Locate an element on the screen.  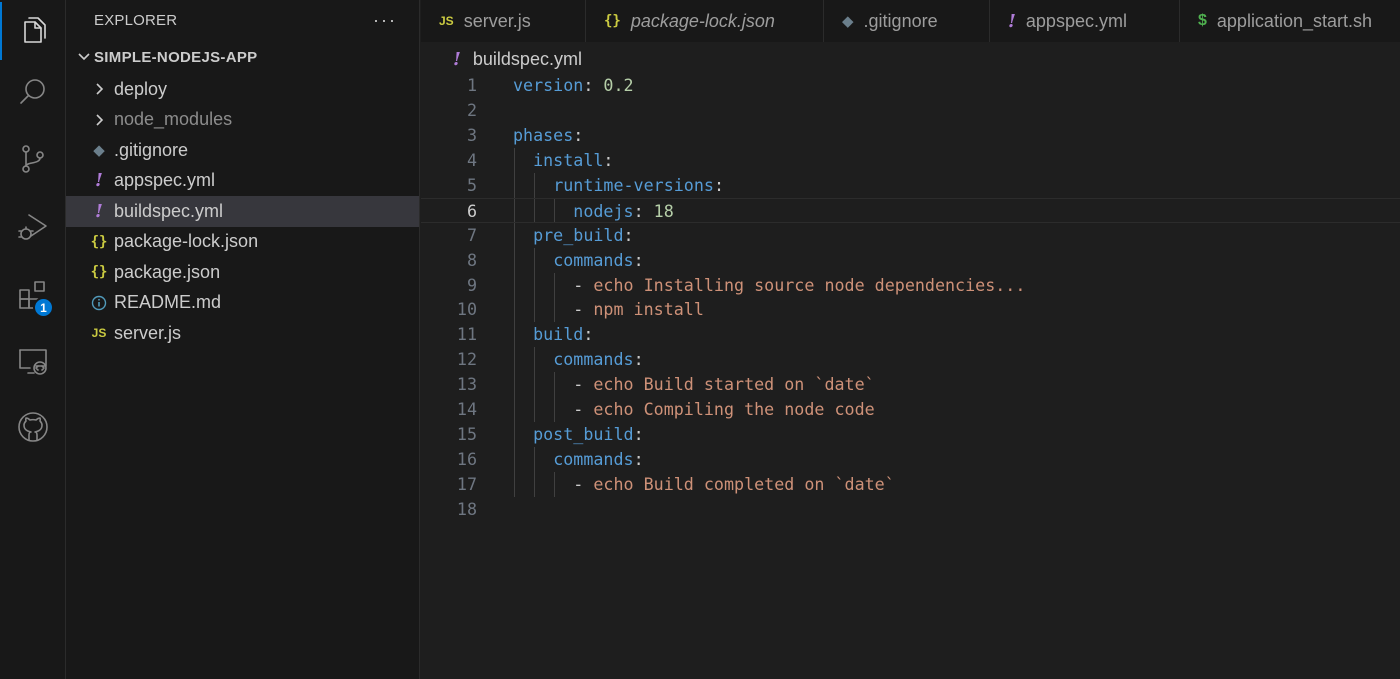
tree-item-label: deploy is located at coordinates (141, 88).